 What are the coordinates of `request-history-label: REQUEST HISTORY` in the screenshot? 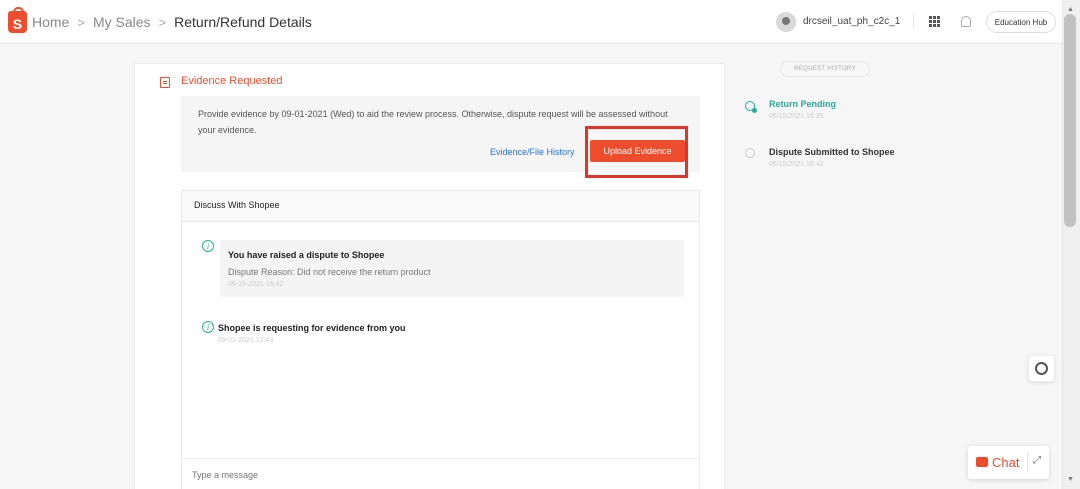 It's located at (825, 69).